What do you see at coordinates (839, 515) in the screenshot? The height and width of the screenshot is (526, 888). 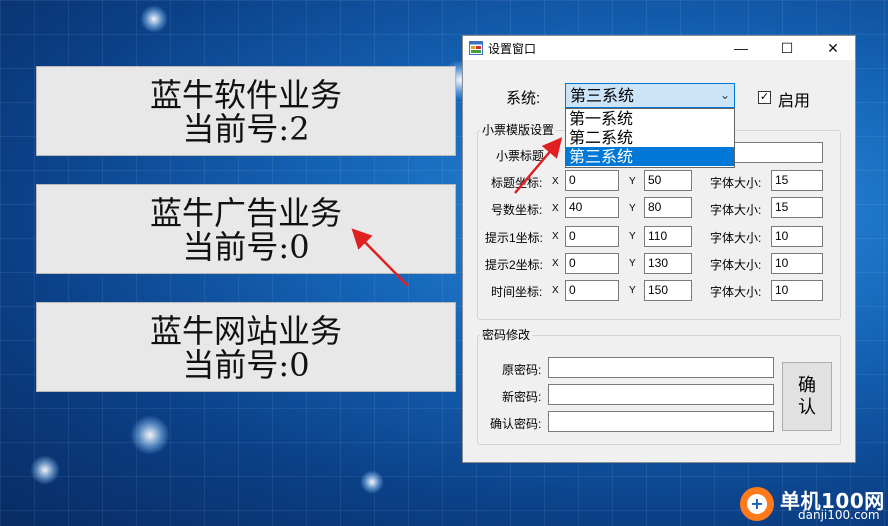 I see `watermark-url: danji100.com` at bounding box center [839, 515].